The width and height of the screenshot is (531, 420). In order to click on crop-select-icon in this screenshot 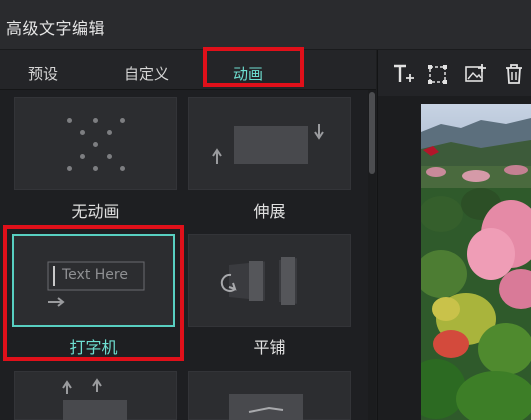, I will do `click(437, 74)`.